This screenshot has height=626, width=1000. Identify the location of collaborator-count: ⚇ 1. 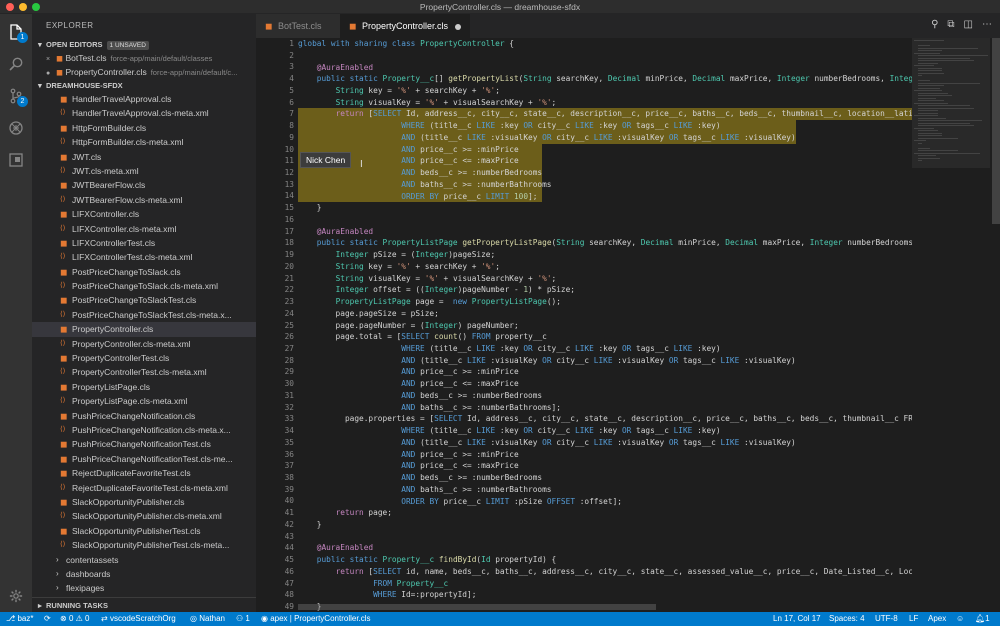
(243, 619).